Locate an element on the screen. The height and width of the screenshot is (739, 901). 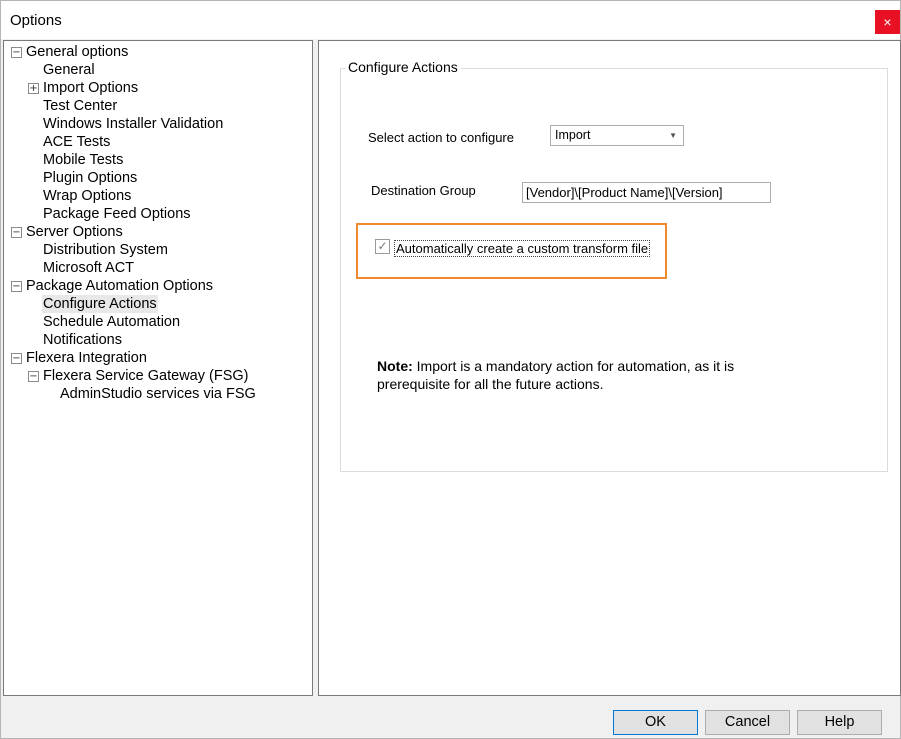
tree-item-label: ACE Tests is located at coordinates (77, 142).